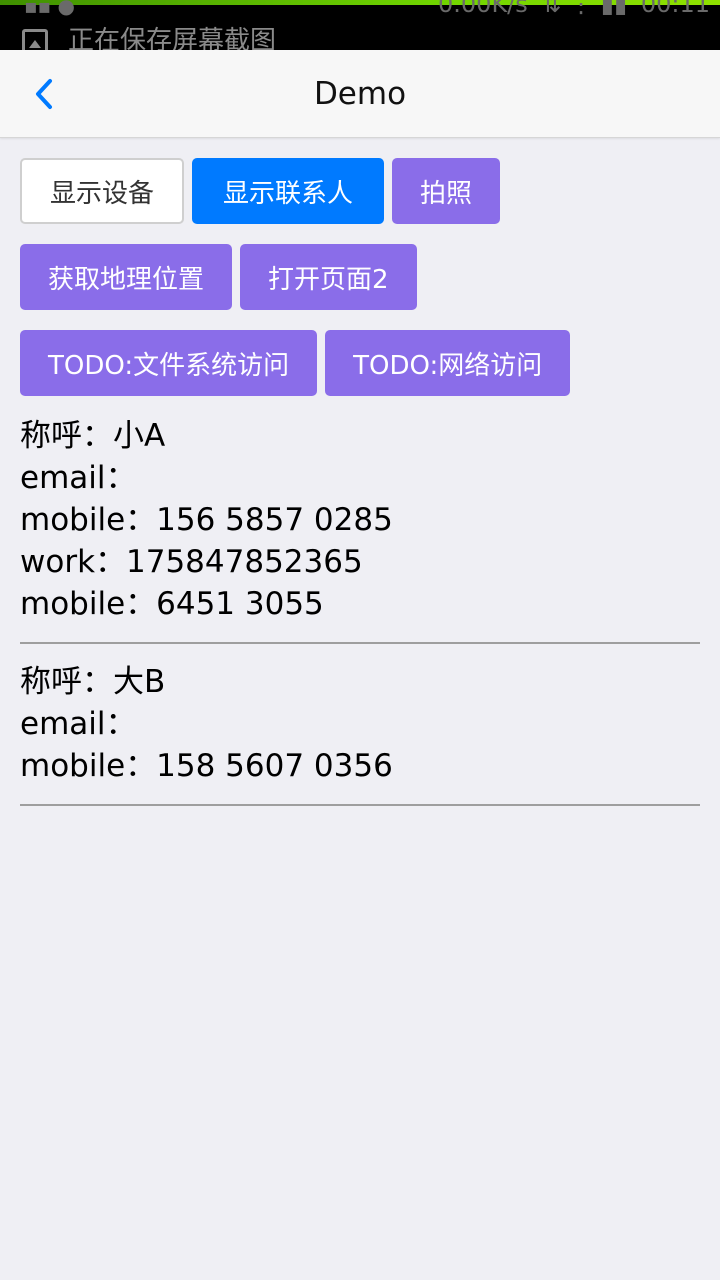 This screenshot has width=720, height=1280. Describe the element at coordinates (360, 733) in the screenshot. I see `contact-item: 称呼：大B email： mobile：158 5607 0356` at that location.